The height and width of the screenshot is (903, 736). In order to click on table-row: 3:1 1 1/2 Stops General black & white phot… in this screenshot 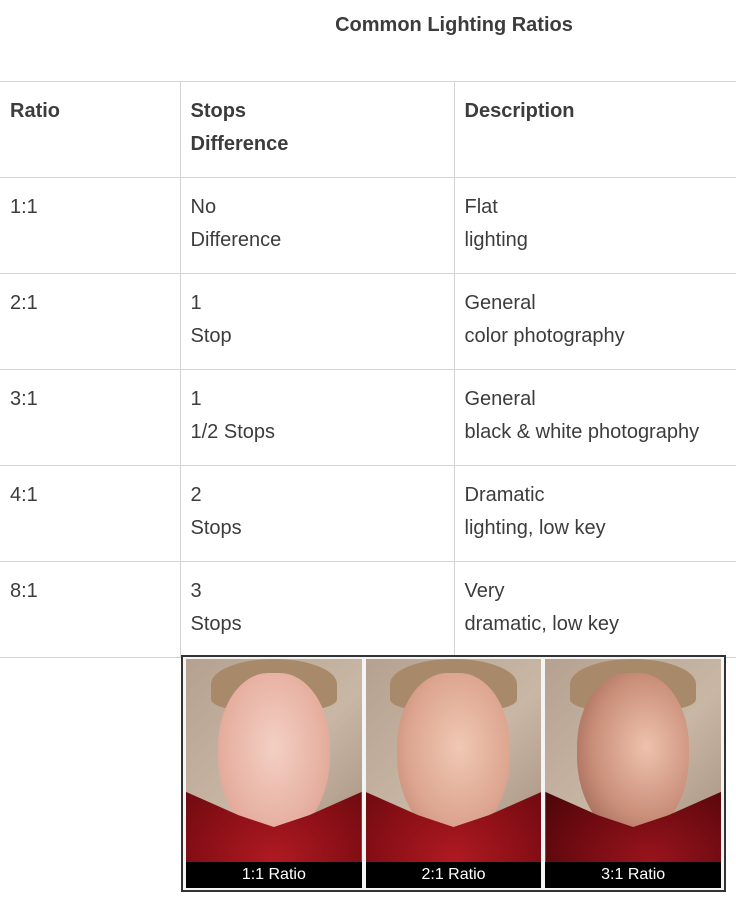, I will do `click(368, 417)`.